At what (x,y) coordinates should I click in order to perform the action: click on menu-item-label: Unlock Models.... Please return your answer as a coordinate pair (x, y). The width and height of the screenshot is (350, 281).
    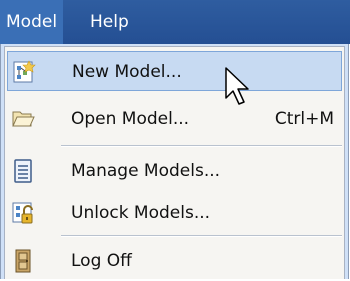
    Looking at the image, I should click on (141, 213).